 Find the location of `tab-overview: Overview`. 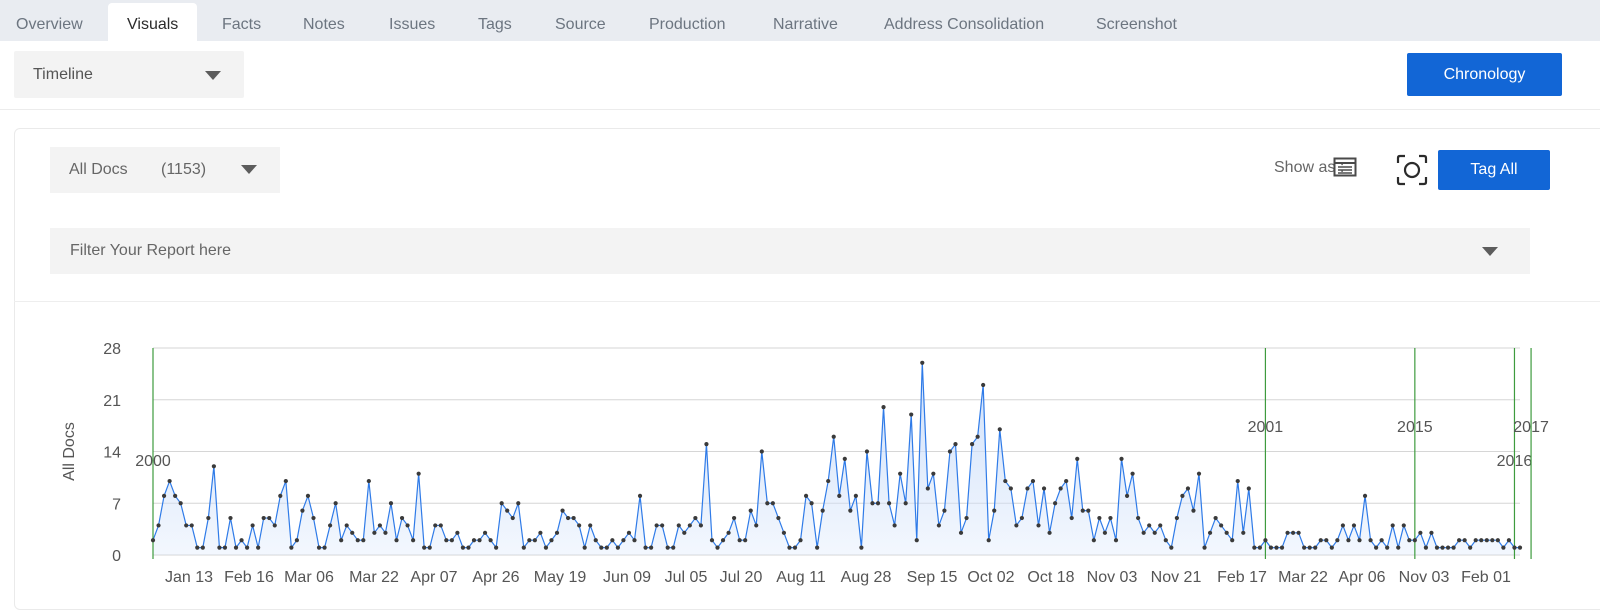

tab-overview: Overview is located at coordinates (49, 22).